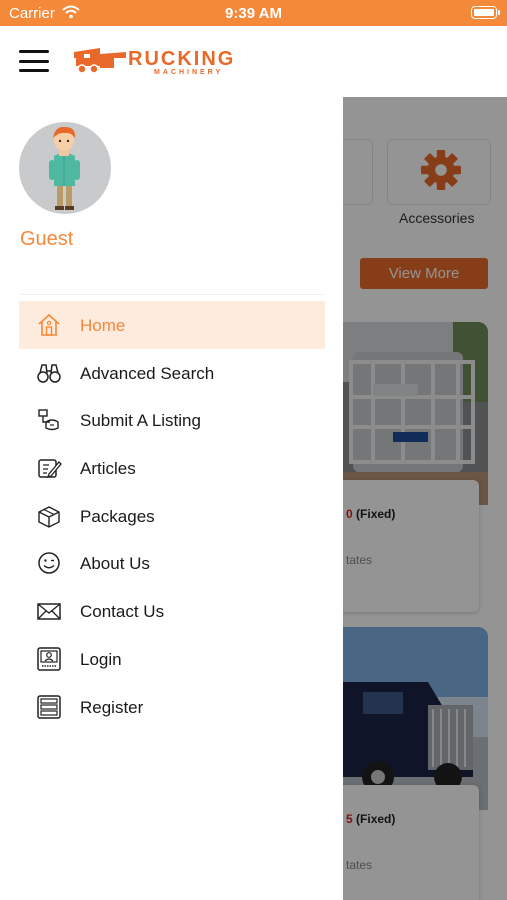  I want to click on battery-icon, so click(485, 12).